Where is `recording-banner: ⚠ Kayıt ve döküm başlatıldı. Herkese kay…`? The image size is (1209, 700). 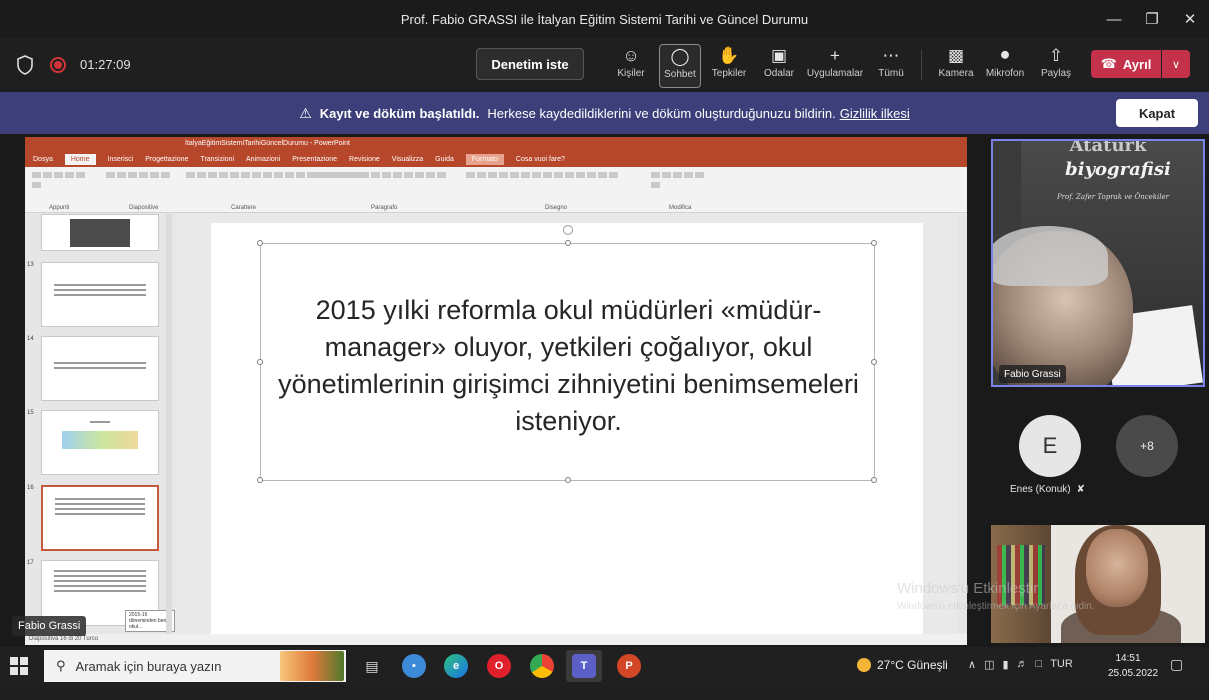 recording-banner: ⚠ Kayıt ve döküm başlatıldı. Herkese kay… is located at coordinates (604, 113).